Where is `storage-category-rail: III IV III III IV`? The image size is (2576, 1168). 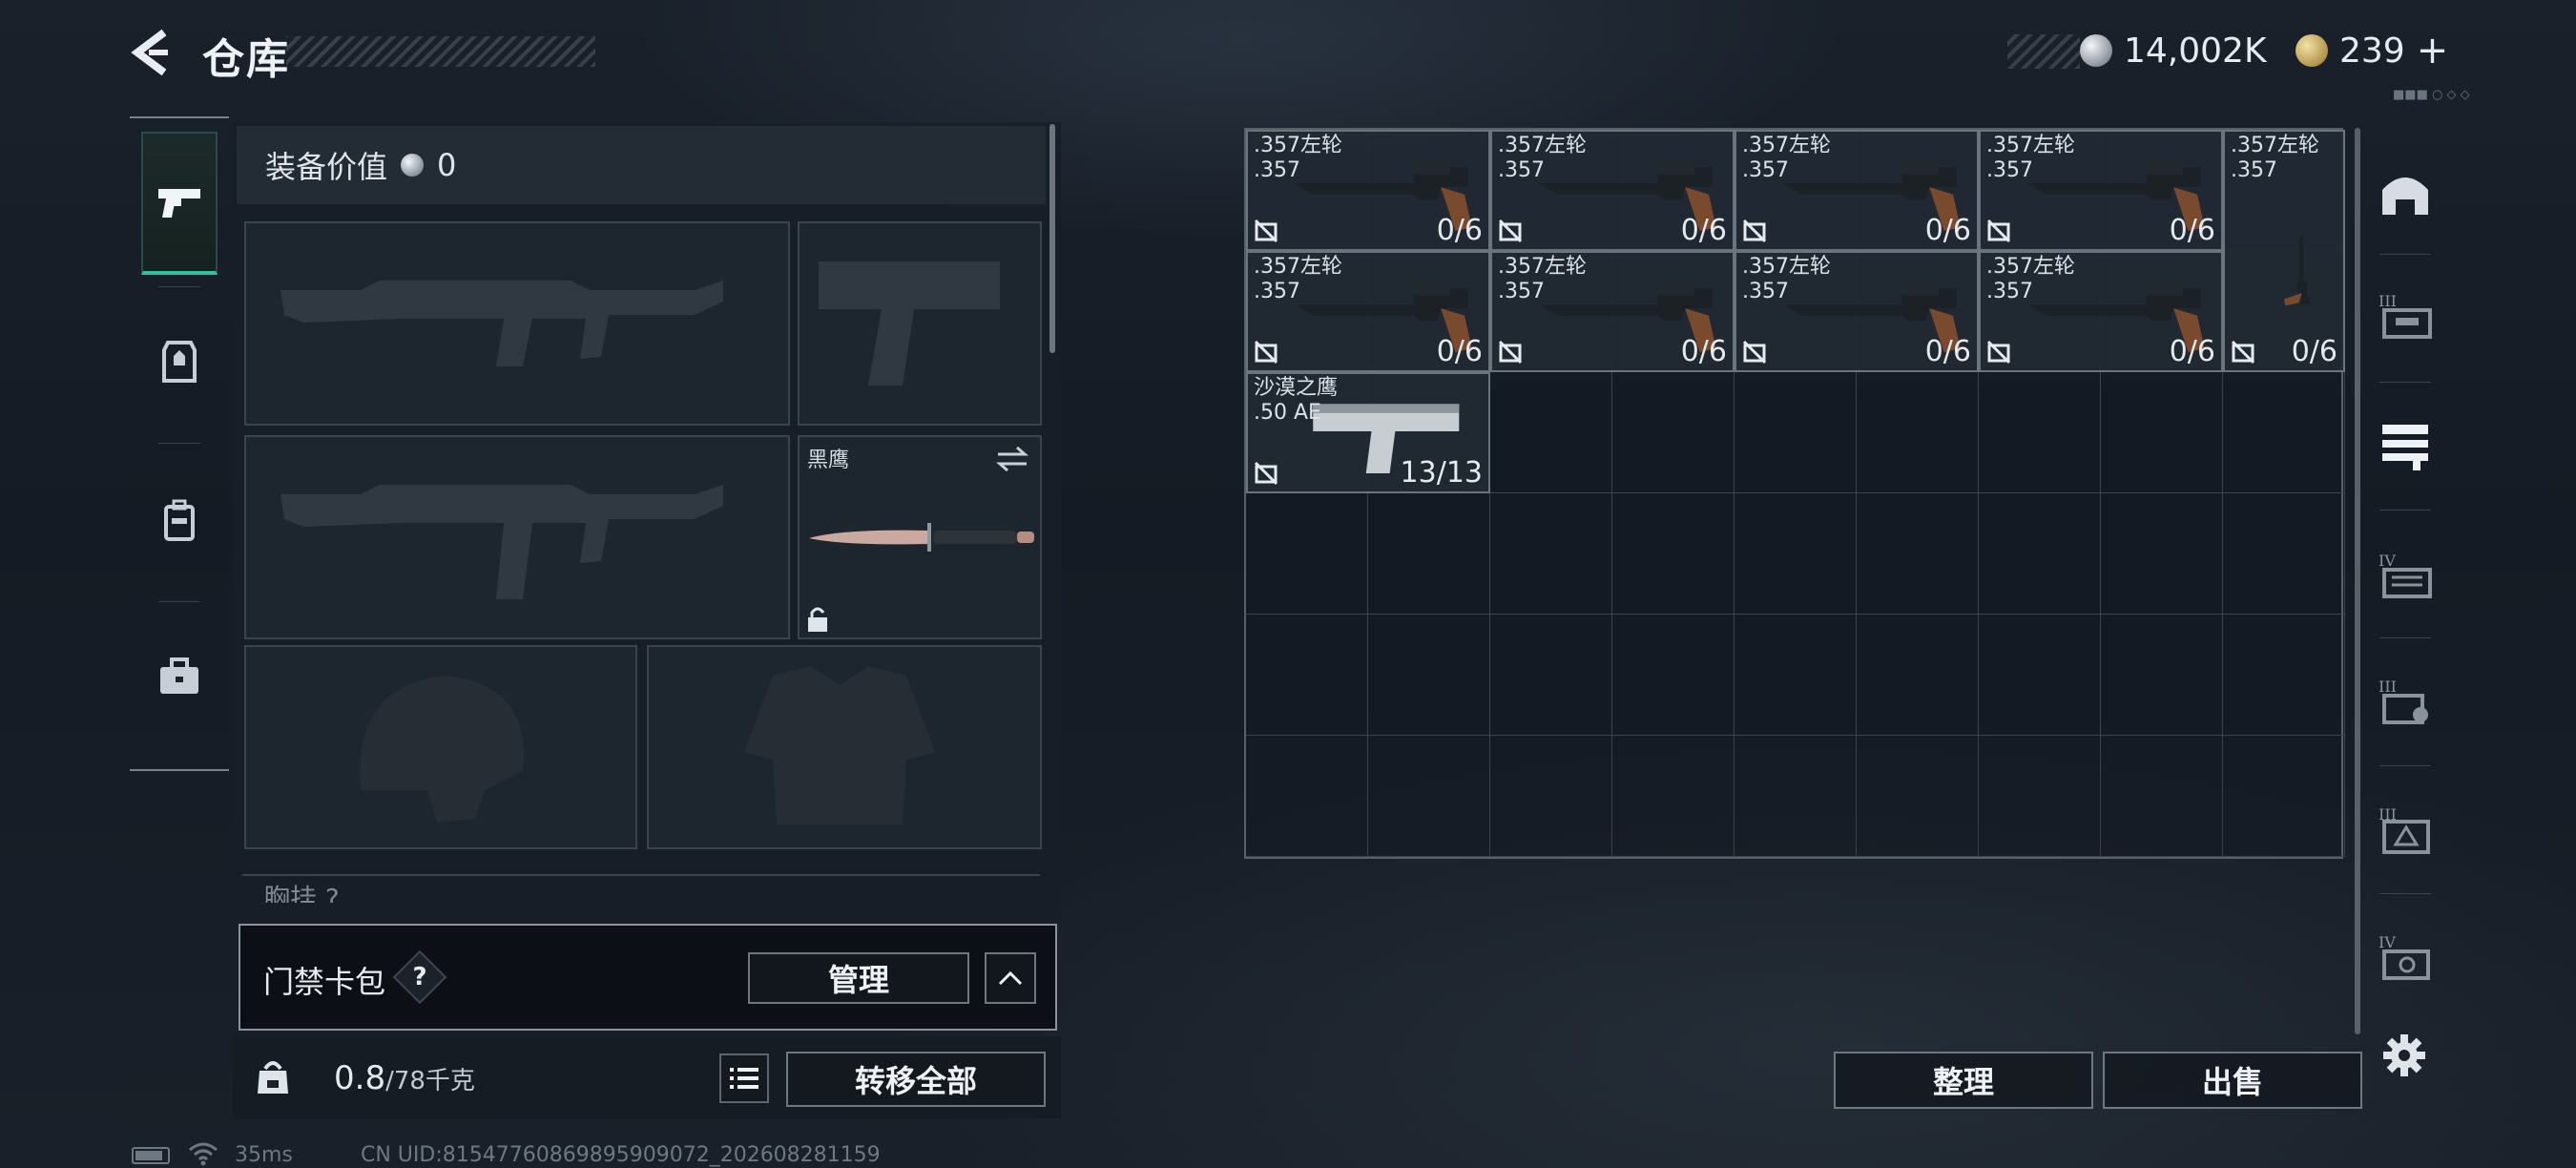
storage-category-rail: III IV III III IV is located at coordinates (2405, 581).